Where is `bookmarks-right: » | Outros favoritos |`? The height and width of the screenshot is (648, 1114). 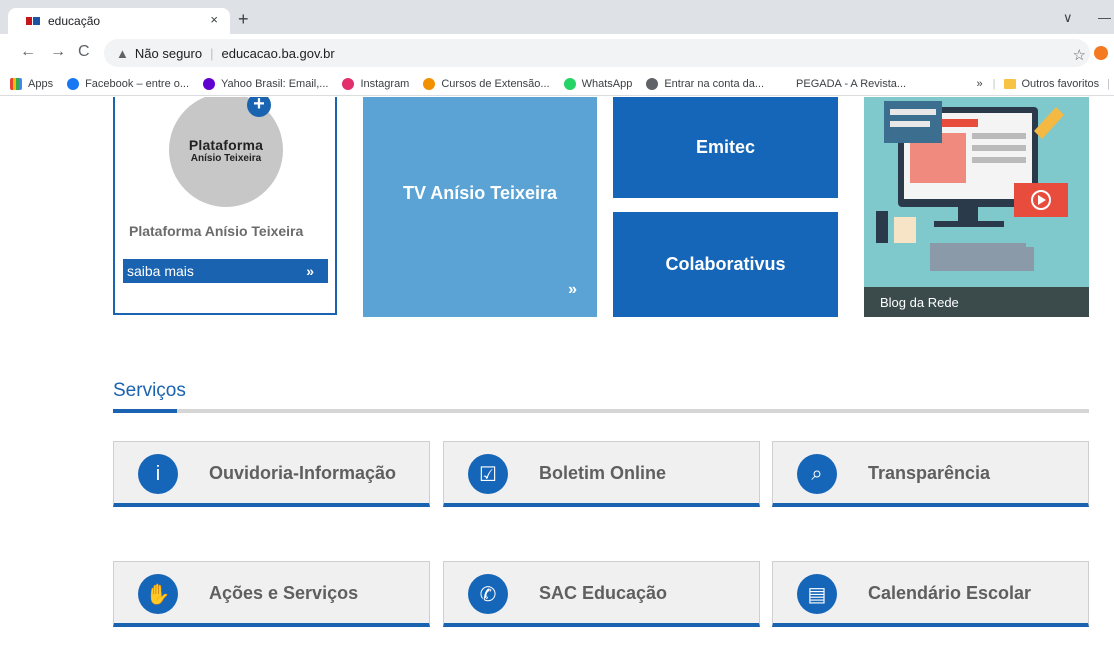
bookmarks-right: » | Outros favoritos | is located at coordinates (1045, 83).